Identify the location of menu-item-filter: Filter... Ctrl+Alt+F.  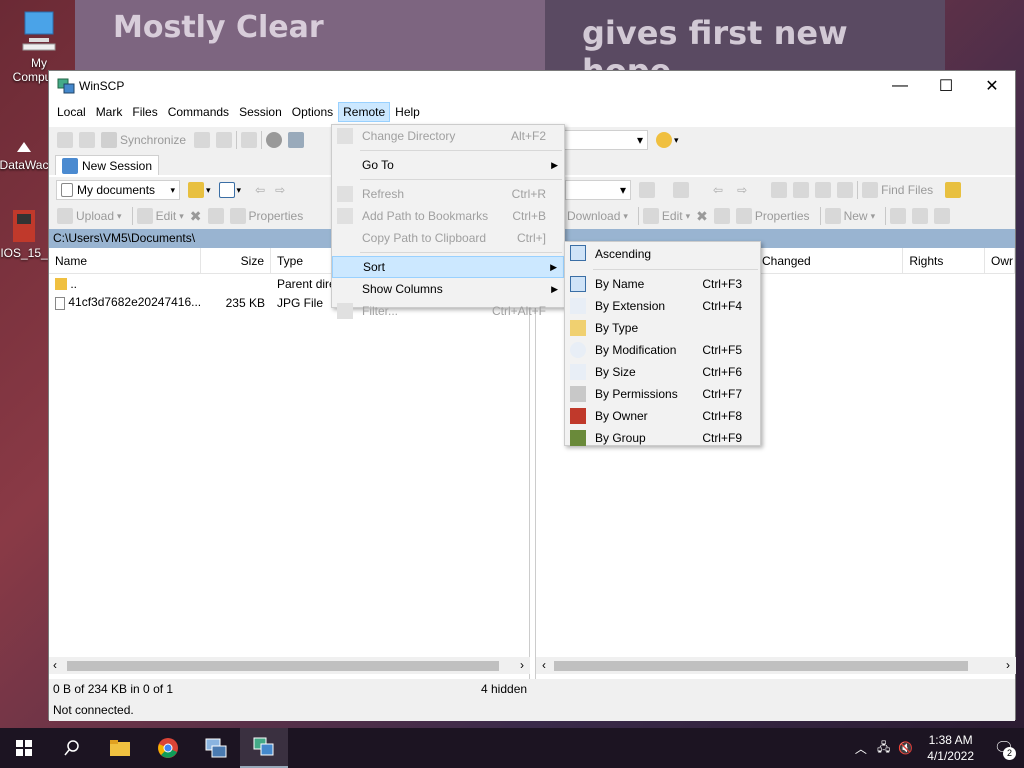
(448, 311).